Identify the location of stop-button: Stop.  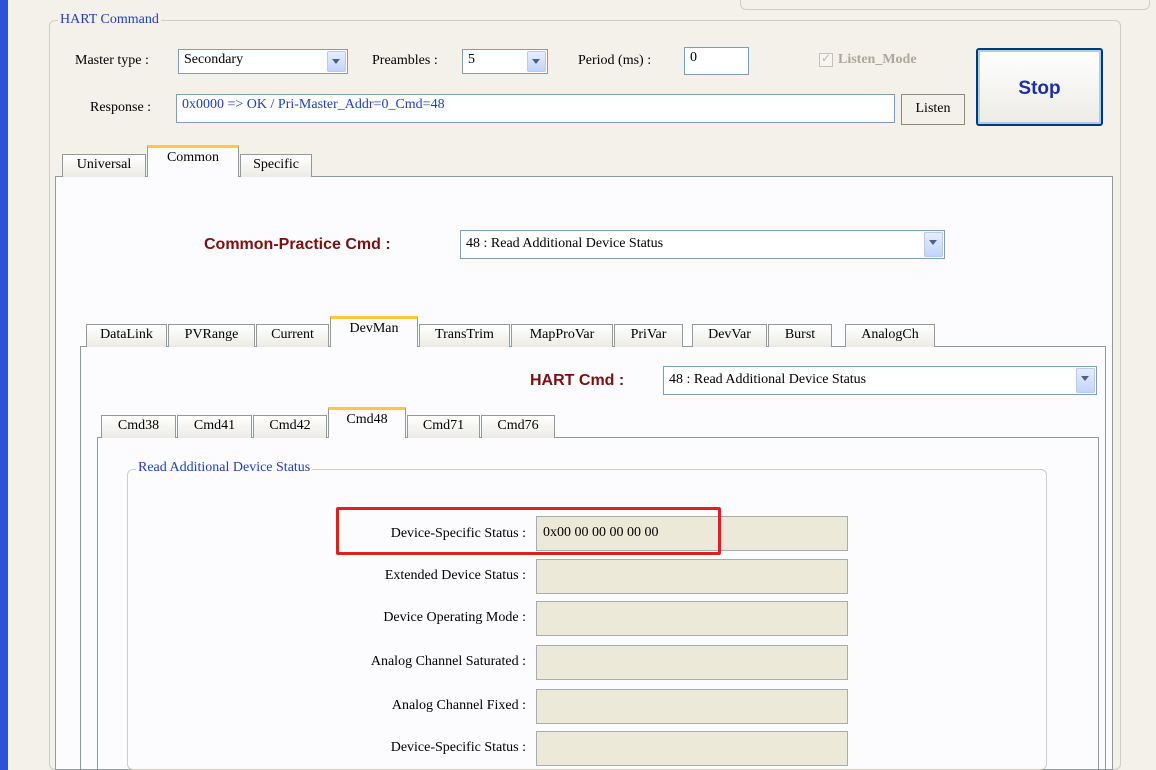
(1039, 87).